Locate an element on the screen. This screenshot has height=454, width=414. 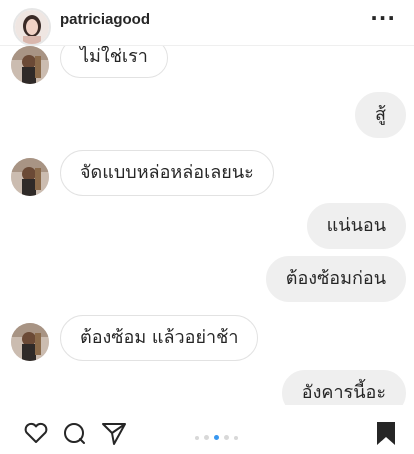
profile-avatar is located at coordinates (32, 27).